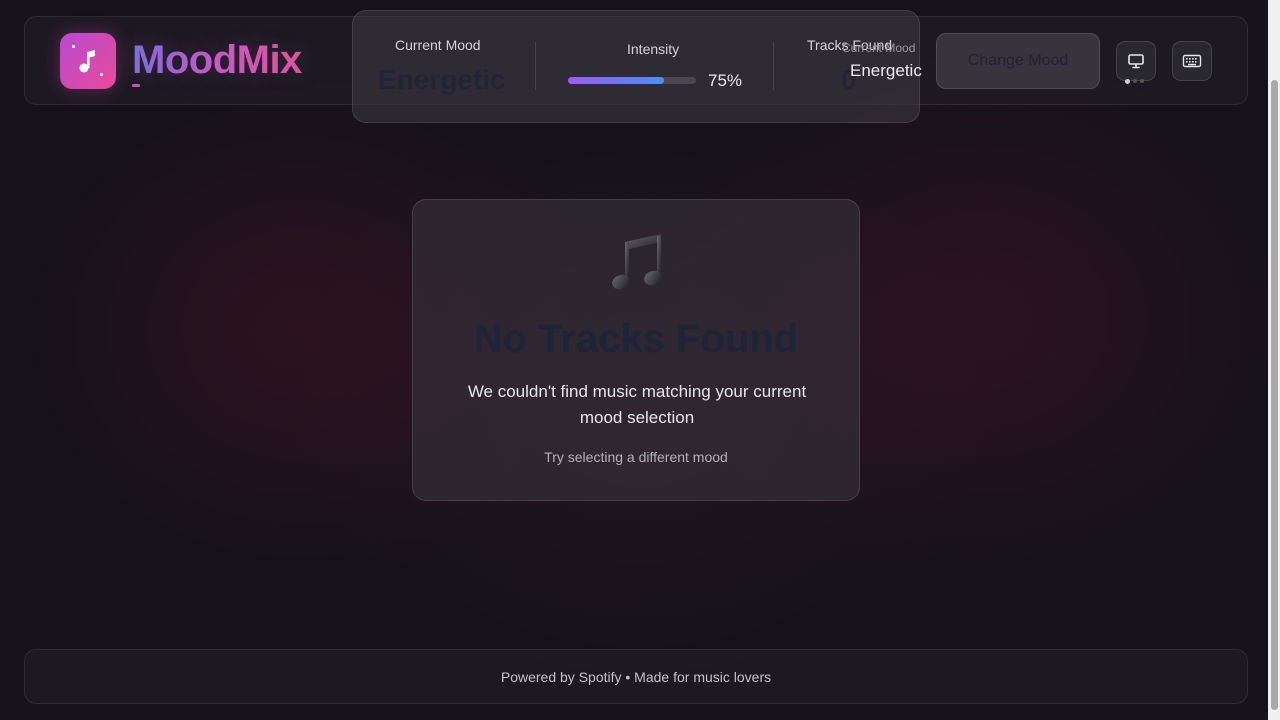  I want to click on intensity-label: Intensity, so click(653, 49).